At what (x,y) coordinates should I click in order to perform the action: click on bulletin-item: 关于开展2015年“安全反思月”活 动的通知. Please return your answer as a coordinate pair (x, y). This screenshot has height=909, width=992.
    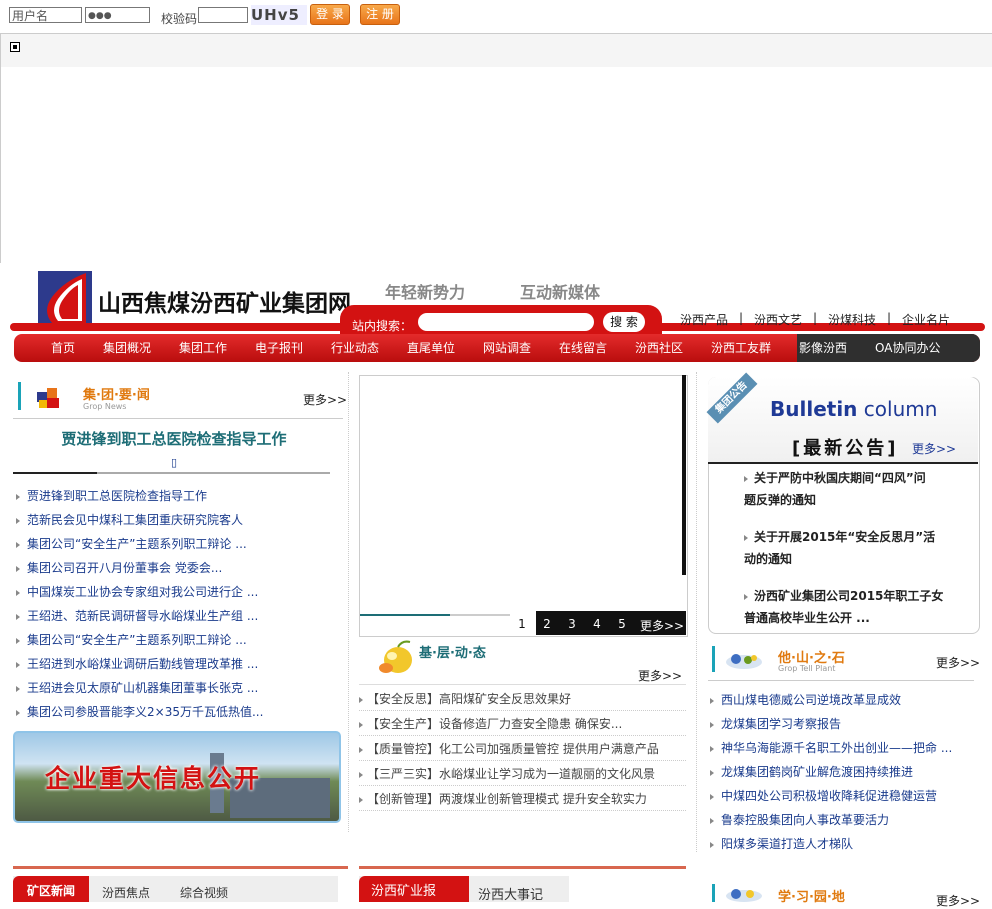
    Looking at the image, I should click on (844, 548).